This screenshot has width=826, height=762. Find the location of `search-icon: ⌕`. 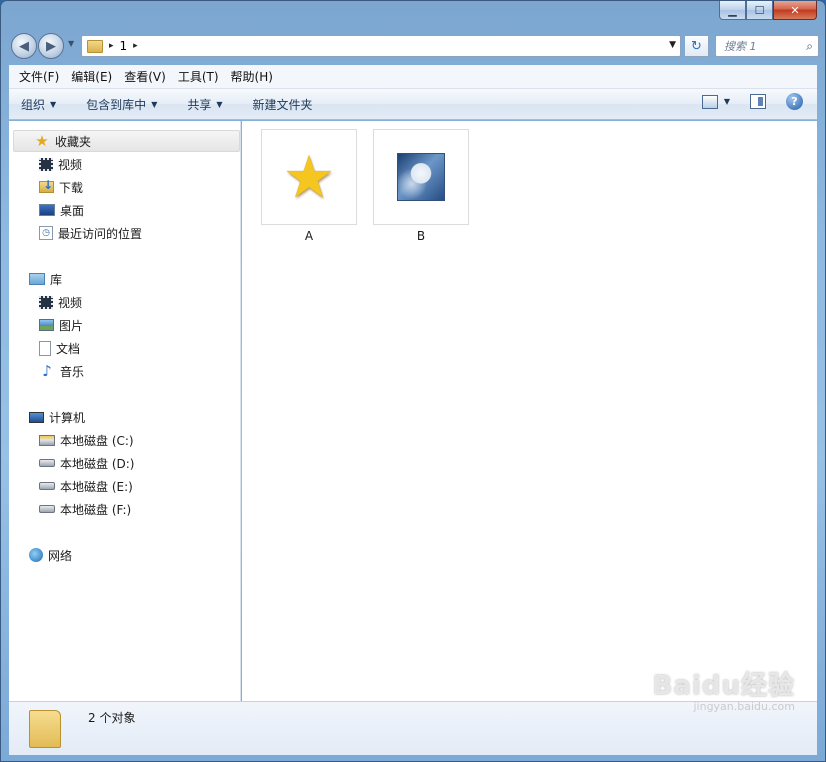

search-icon: ⌕ is located at coordinates (809, 46).